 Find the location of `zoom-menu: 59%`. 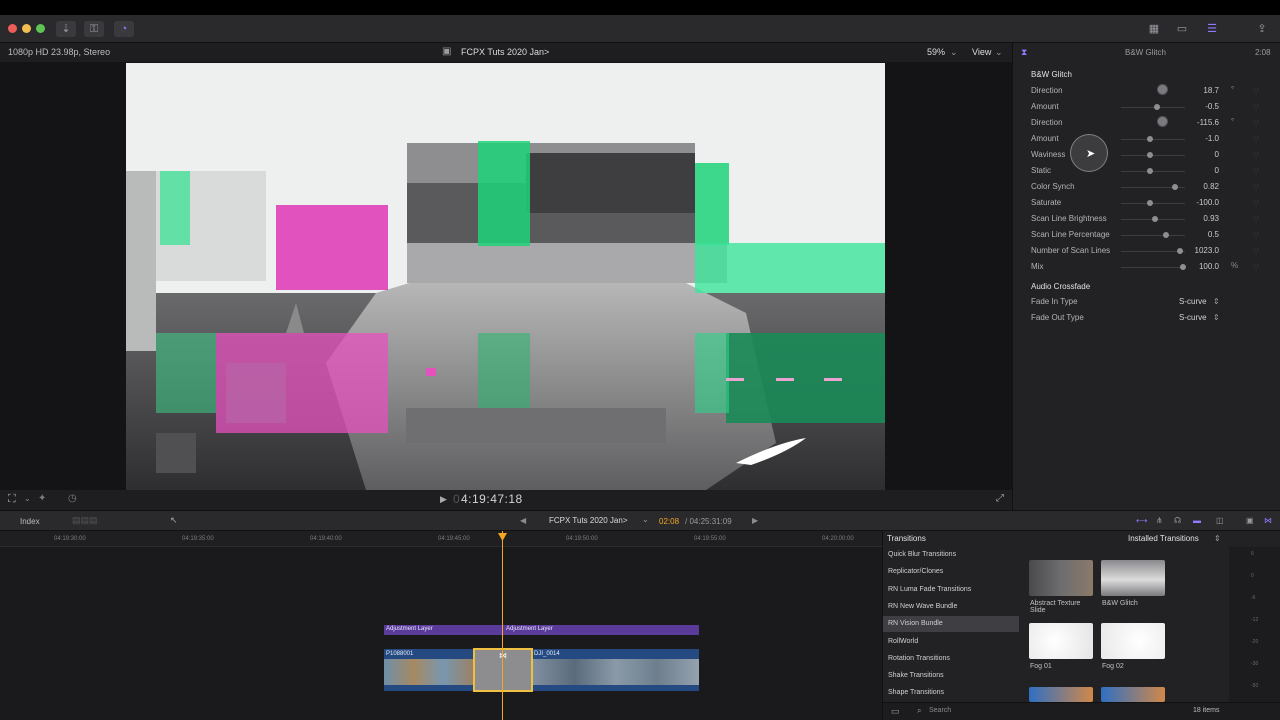

zoom-menu: 59% is located at coordinates (936, 52).